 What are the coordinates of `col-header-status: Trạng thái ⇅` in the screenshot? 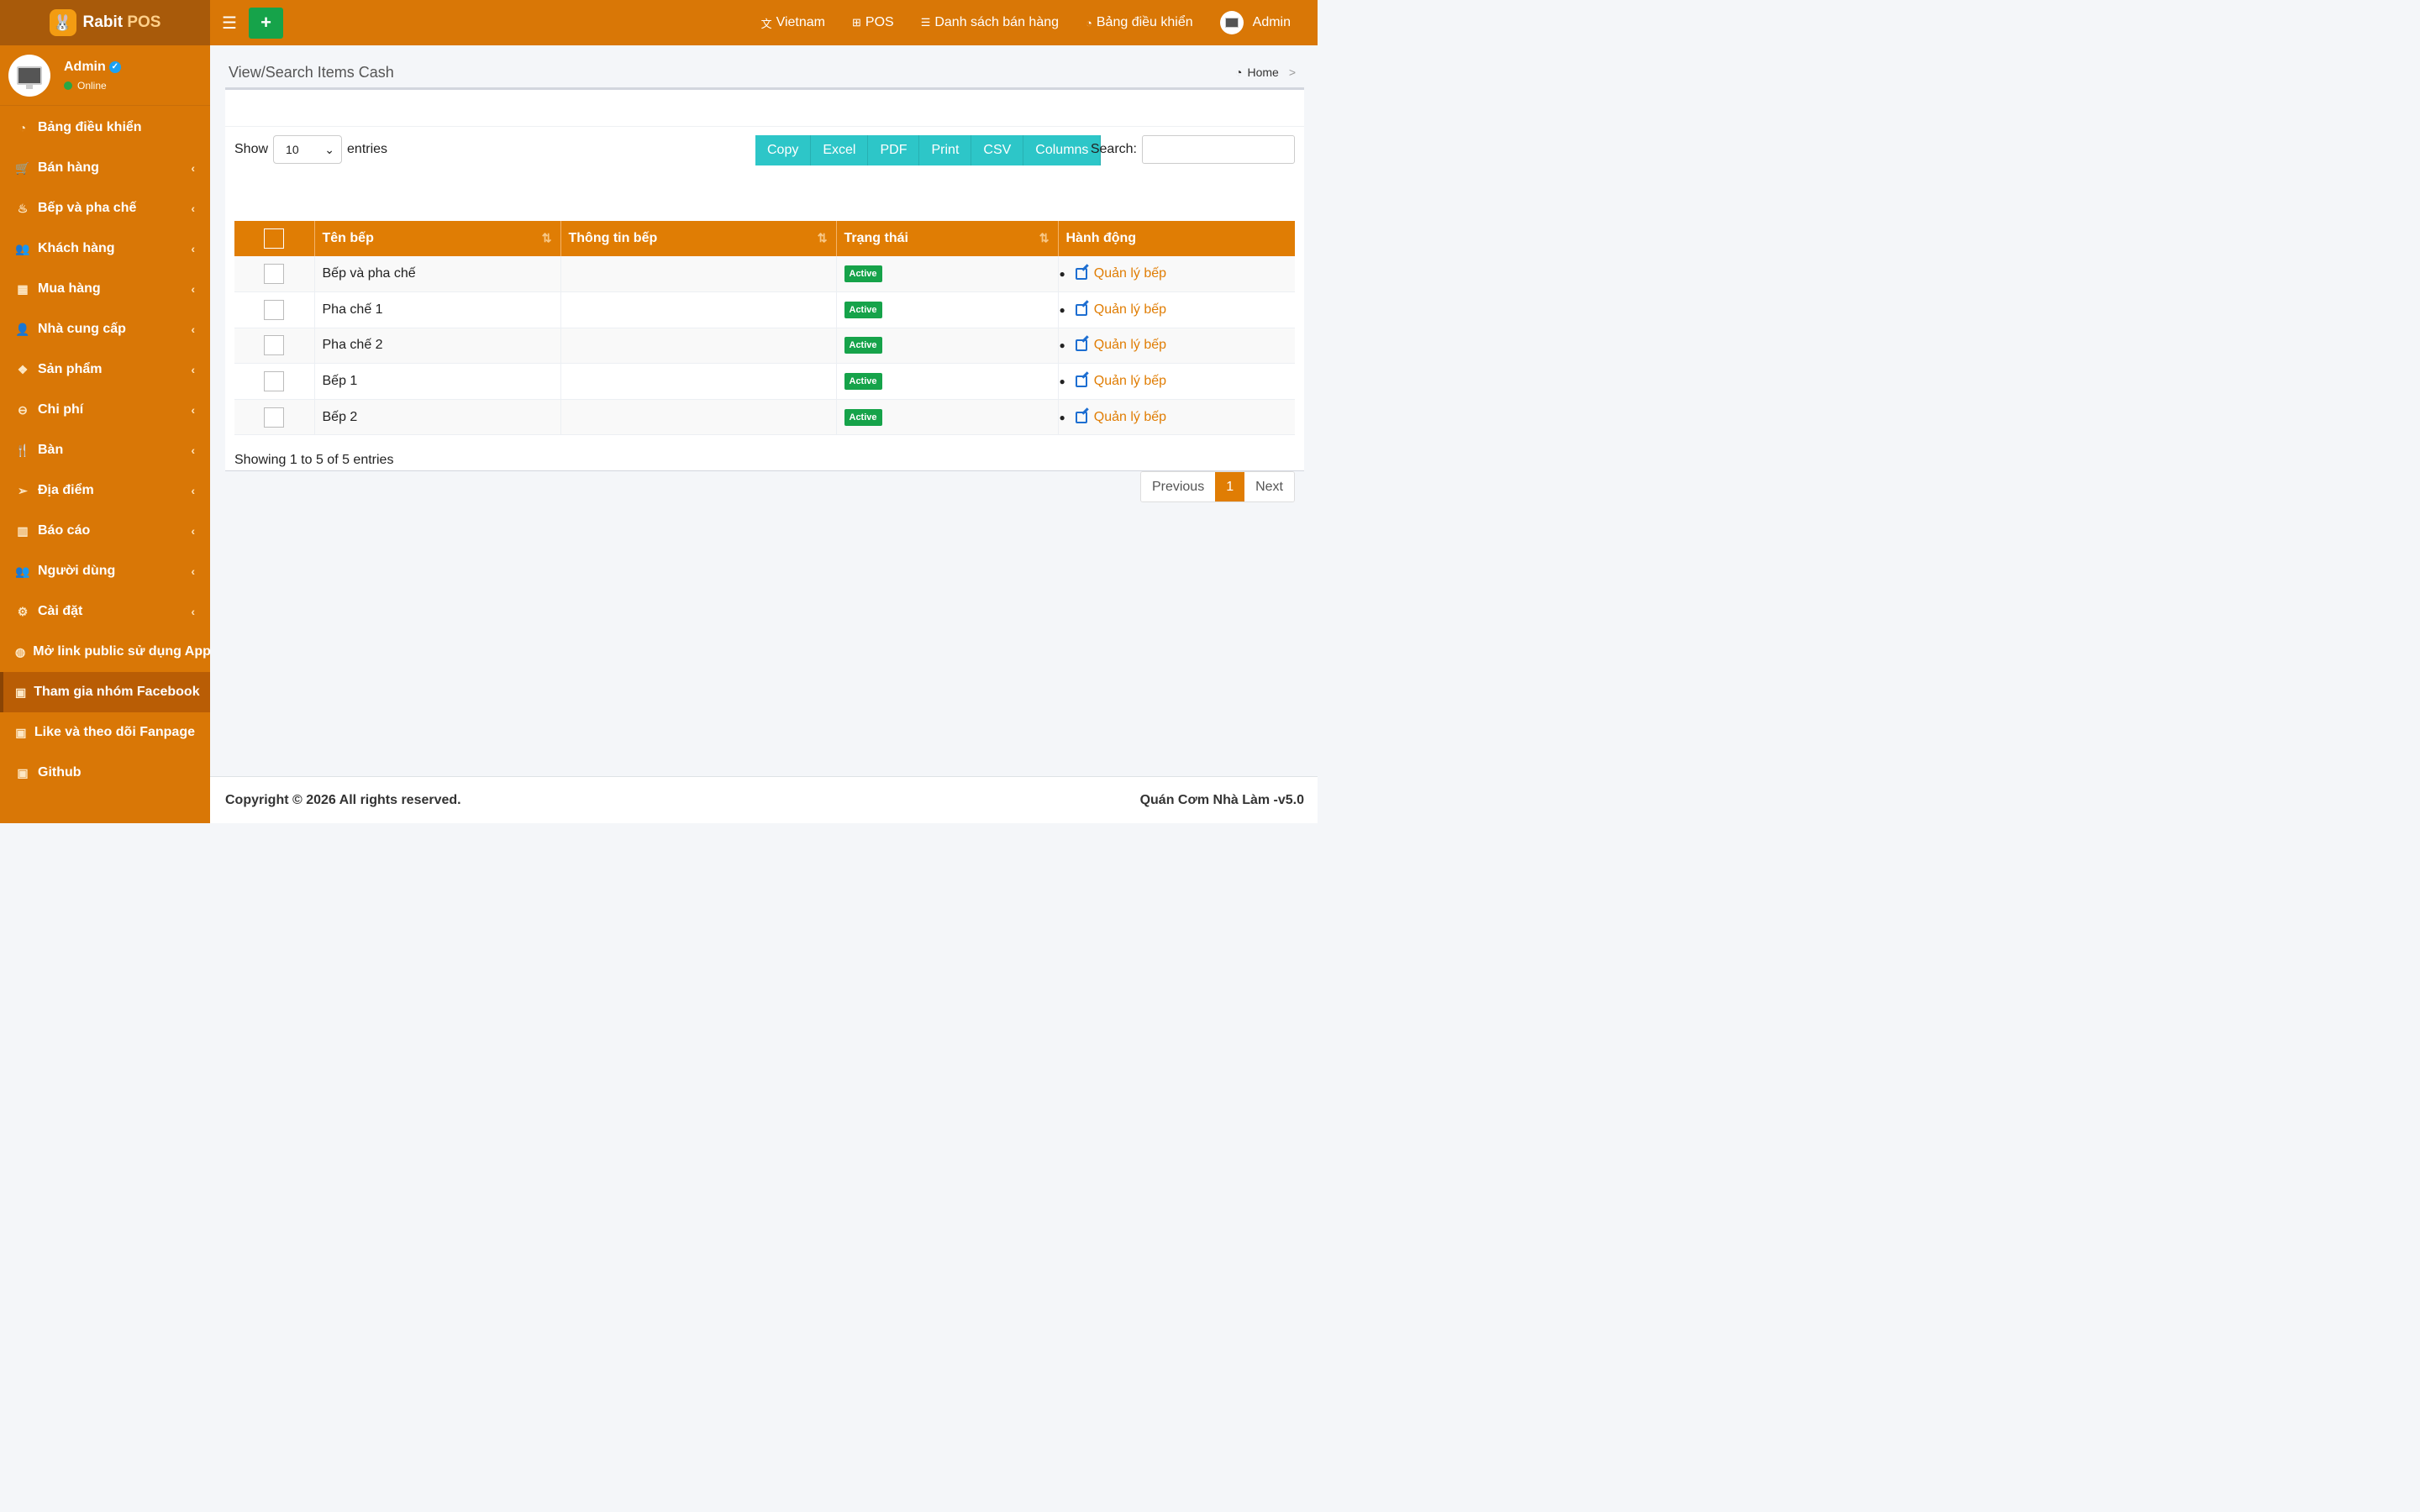 It's located at (947, 238).